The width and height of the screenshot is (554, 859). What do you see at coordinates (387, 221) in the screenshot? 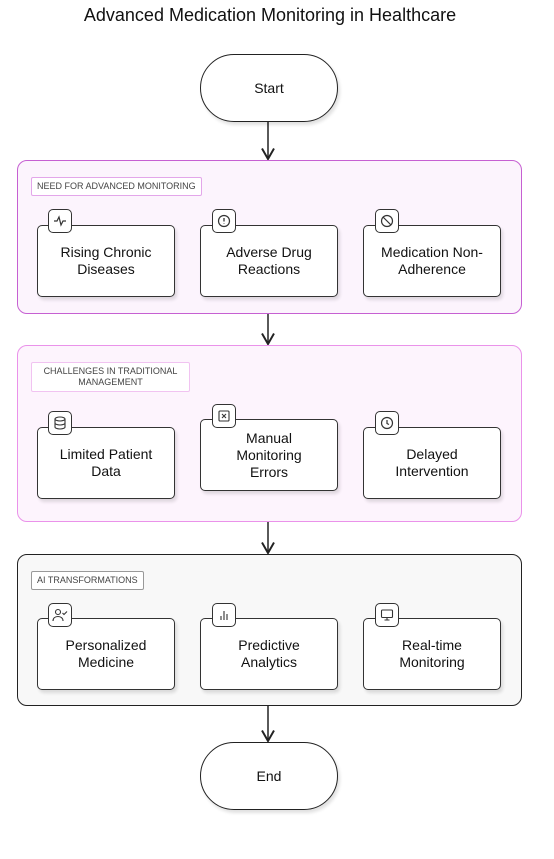
I see `ban-icon` at bounding box center [387, 221].